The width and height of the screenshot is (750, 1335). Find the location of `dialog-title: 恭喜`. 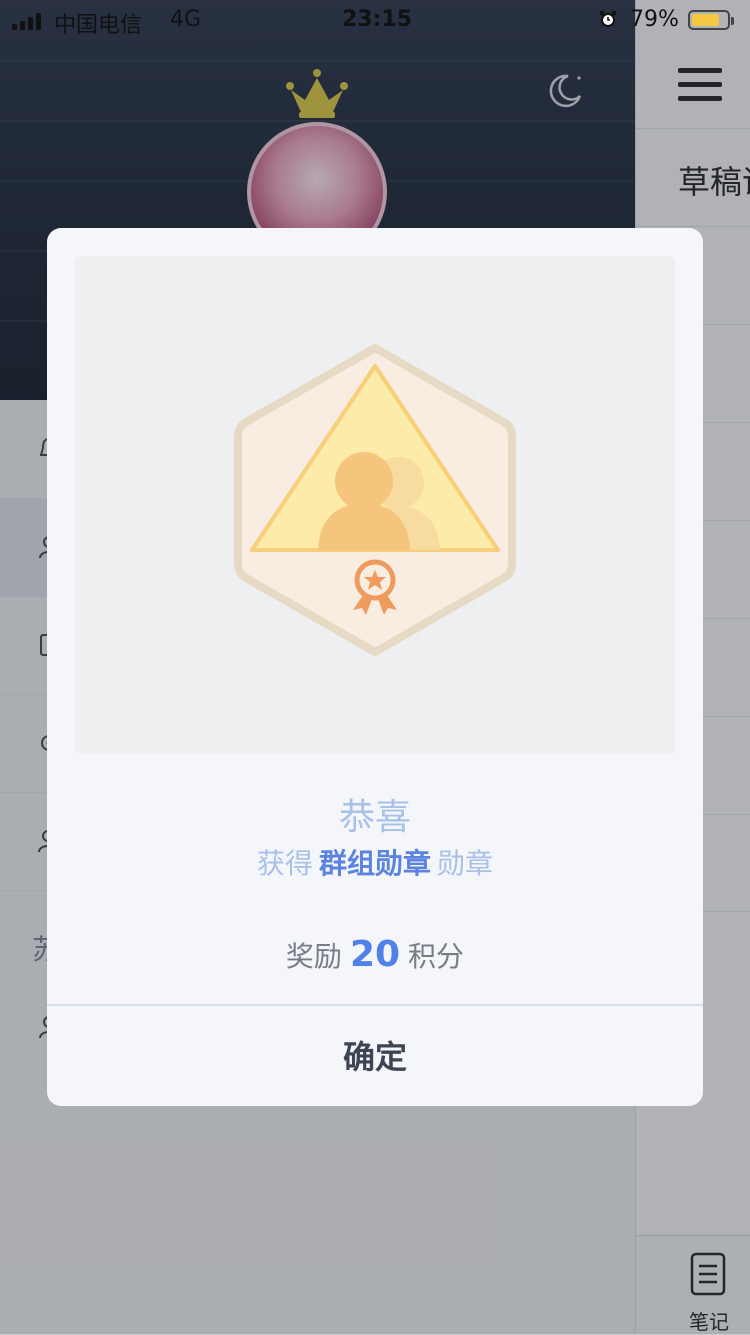

dialog-title: 恭喜 is located at coordinates (374, 817).